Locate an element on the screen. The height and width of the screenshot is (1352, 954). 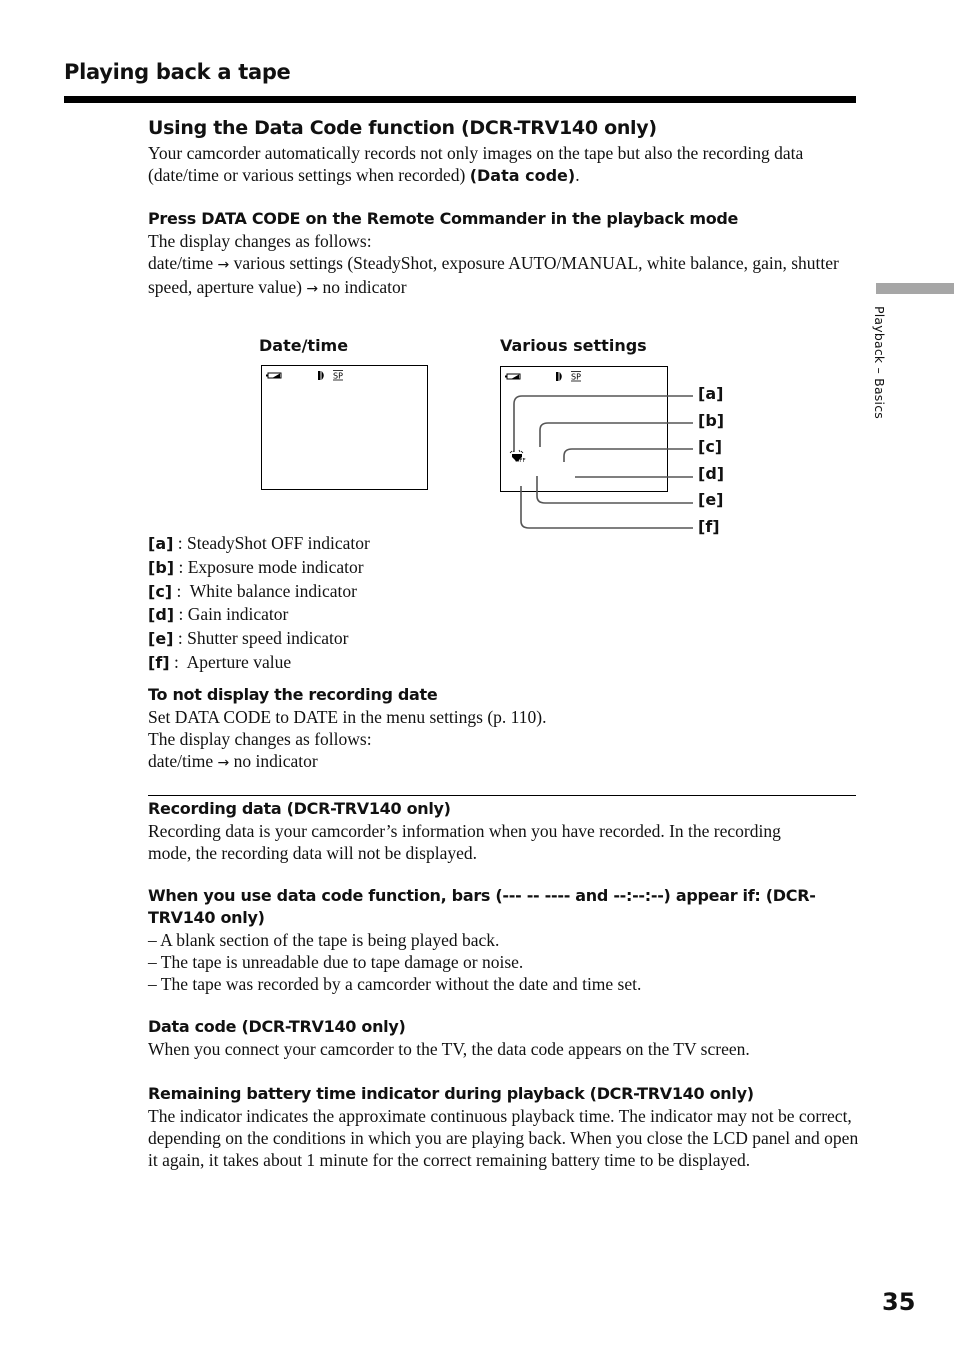
callout-a: [a] is located at coordinates (711, 393).